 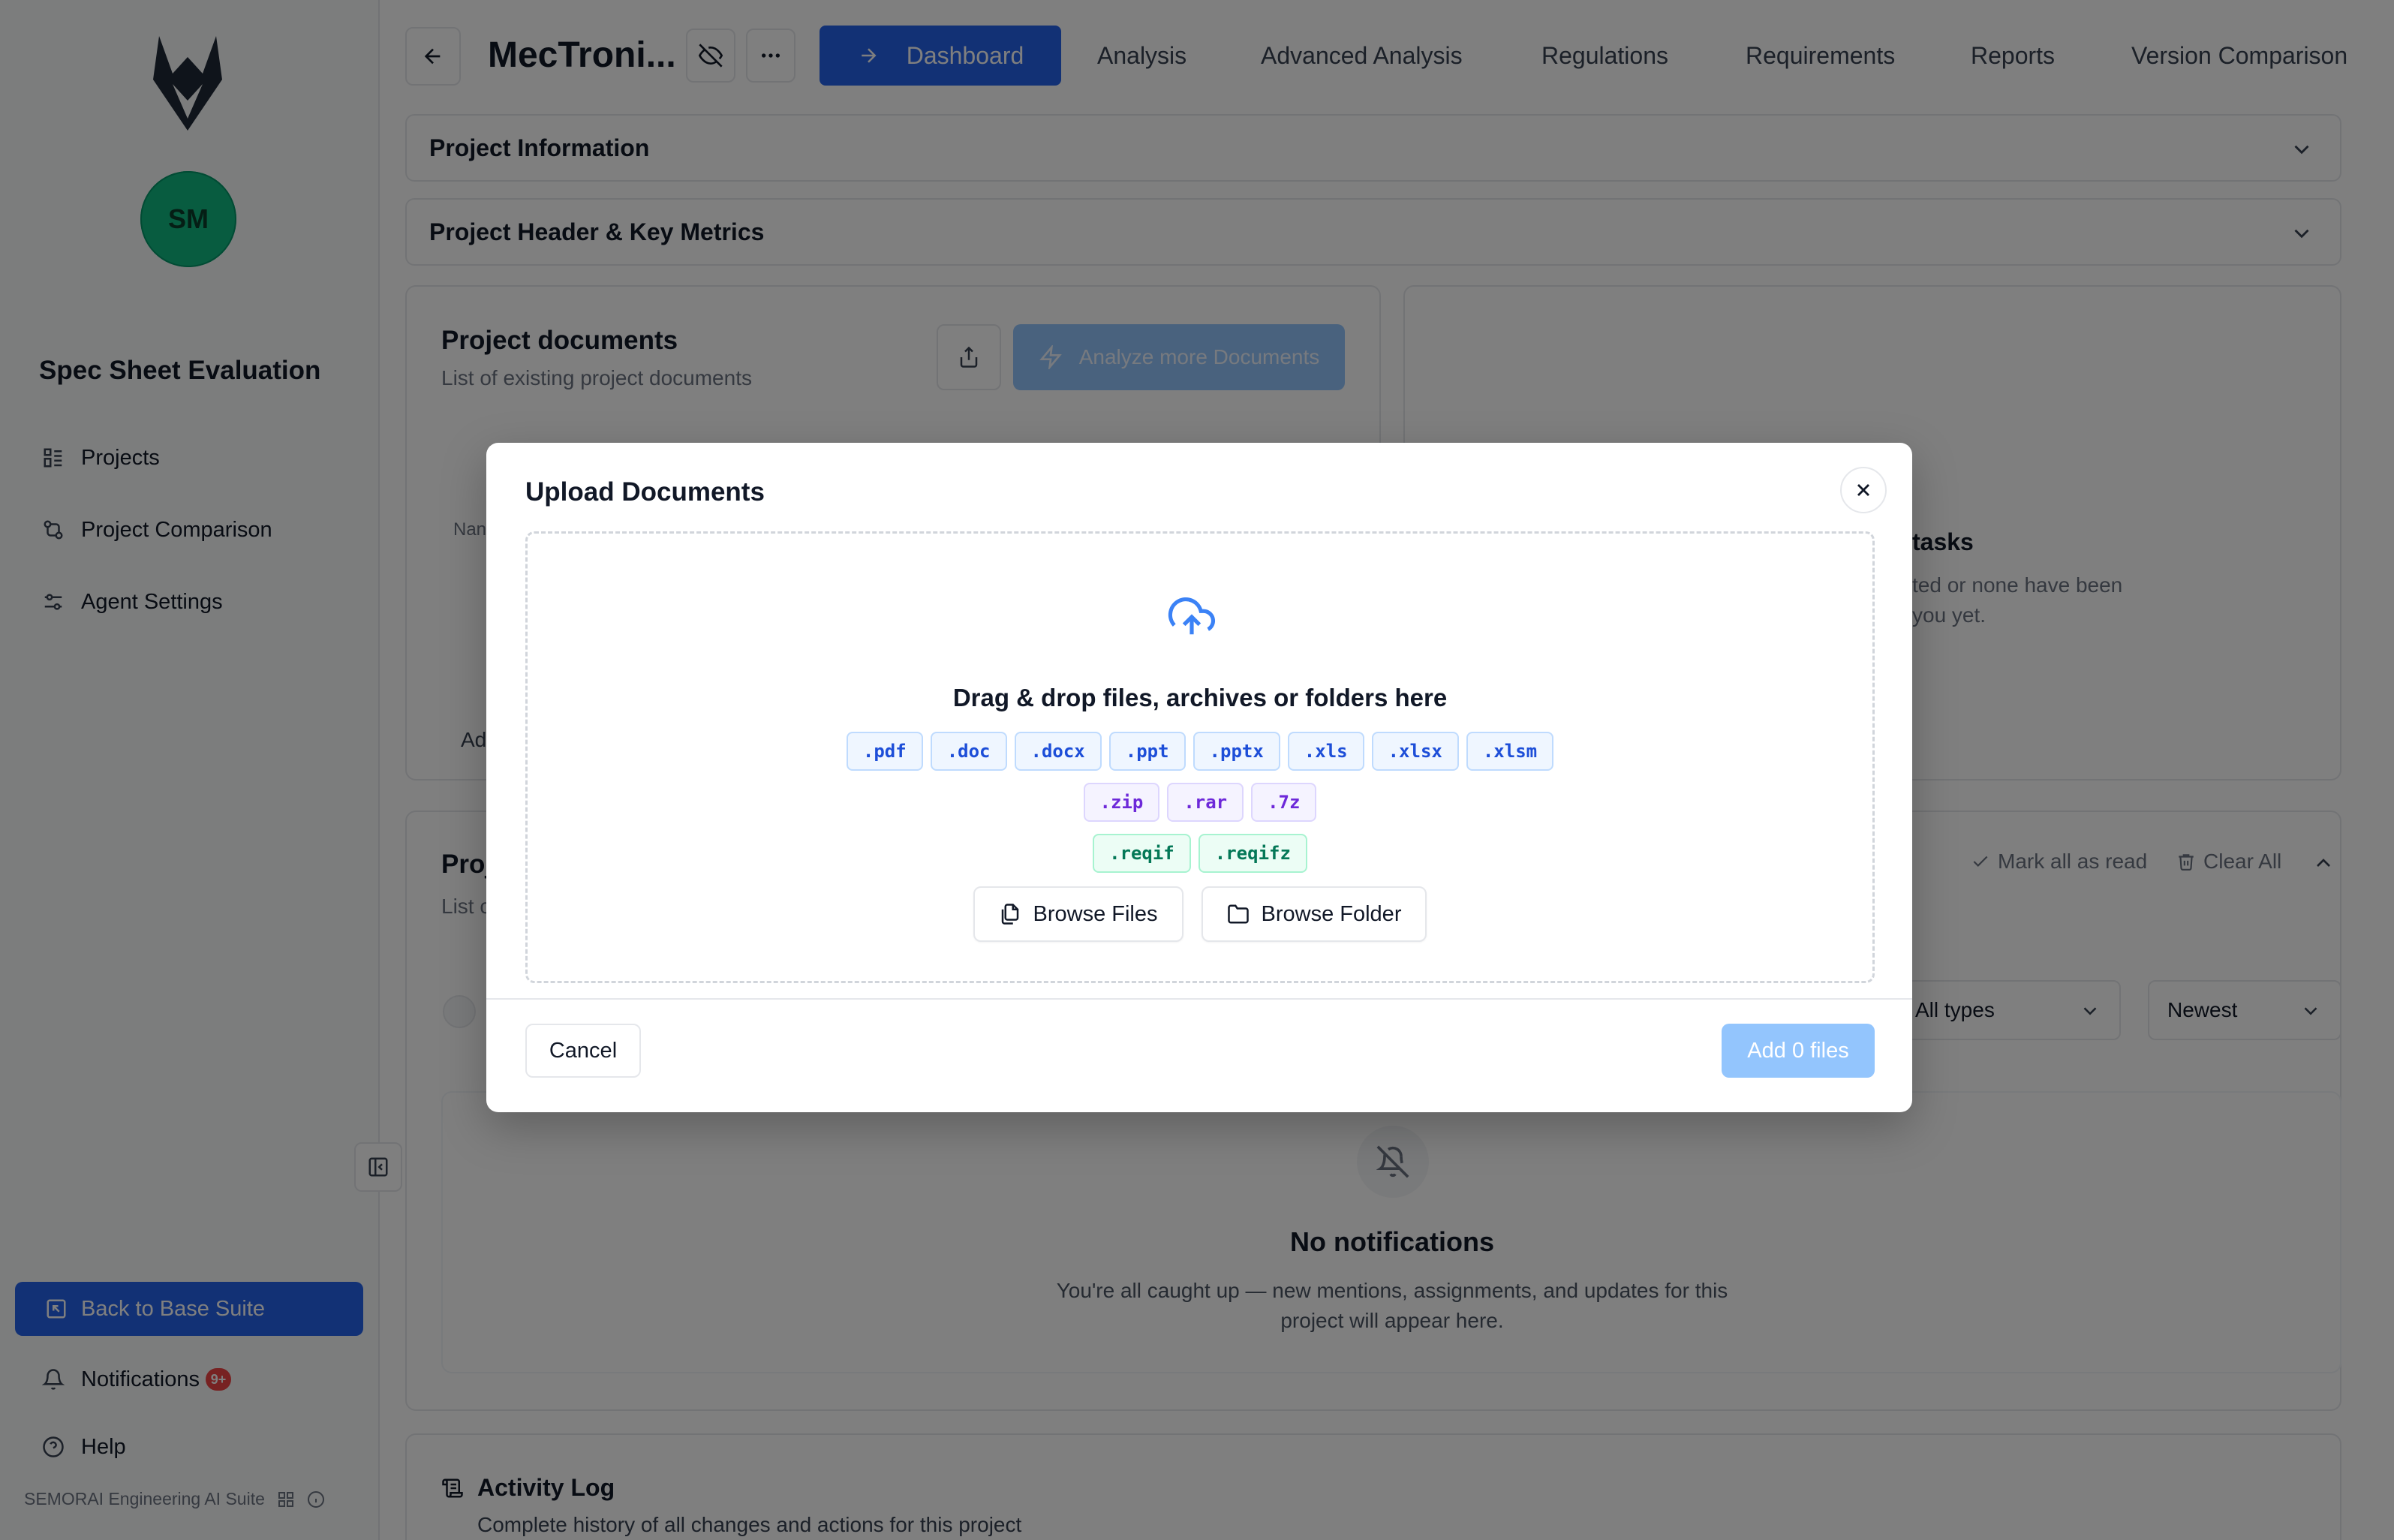 I want to click on file-type-chip: .ppt, so click(x=1147, y=752).